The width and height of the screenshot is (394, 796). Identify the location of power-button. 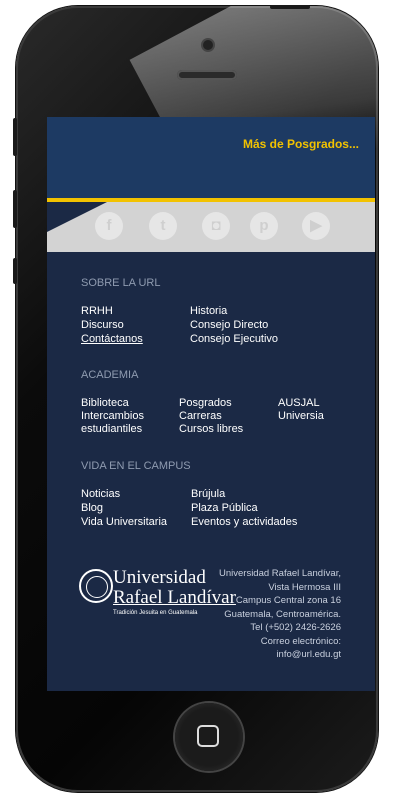
(290, 7).